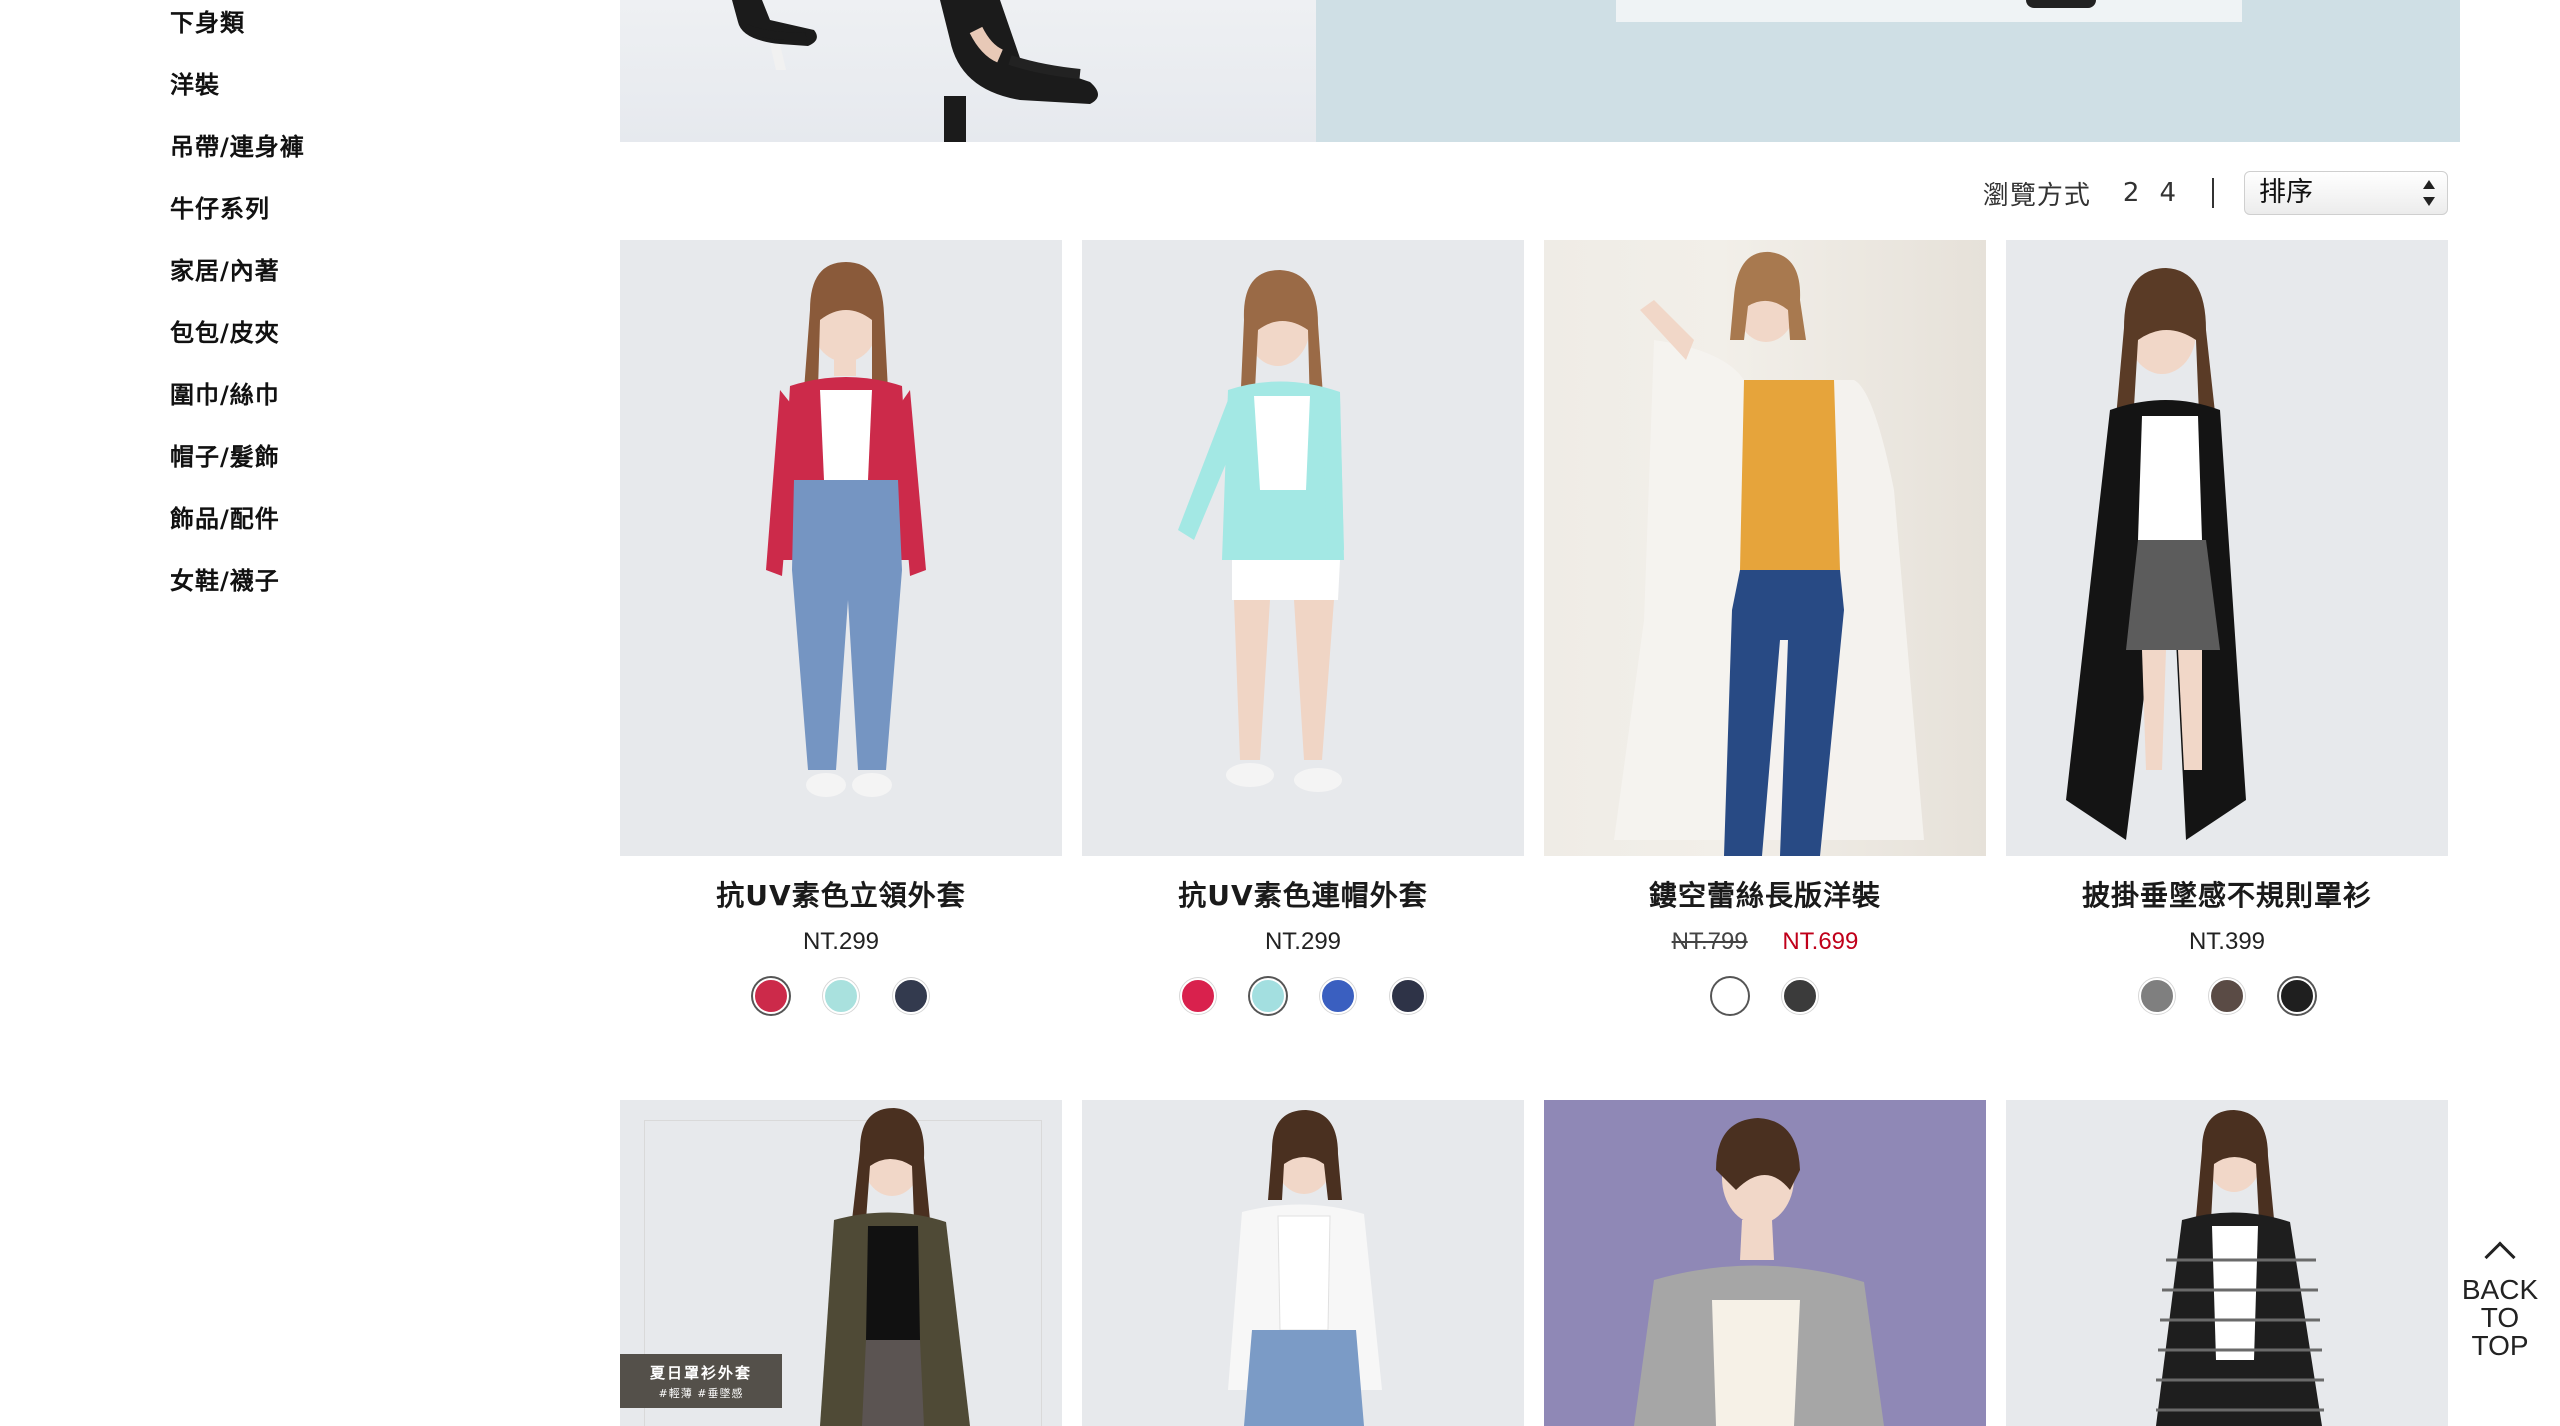 The width and height of the screenshot is (2560, 1426). I want to click on product-name: 抗UV素色連帽外套, so click(1303, 896).